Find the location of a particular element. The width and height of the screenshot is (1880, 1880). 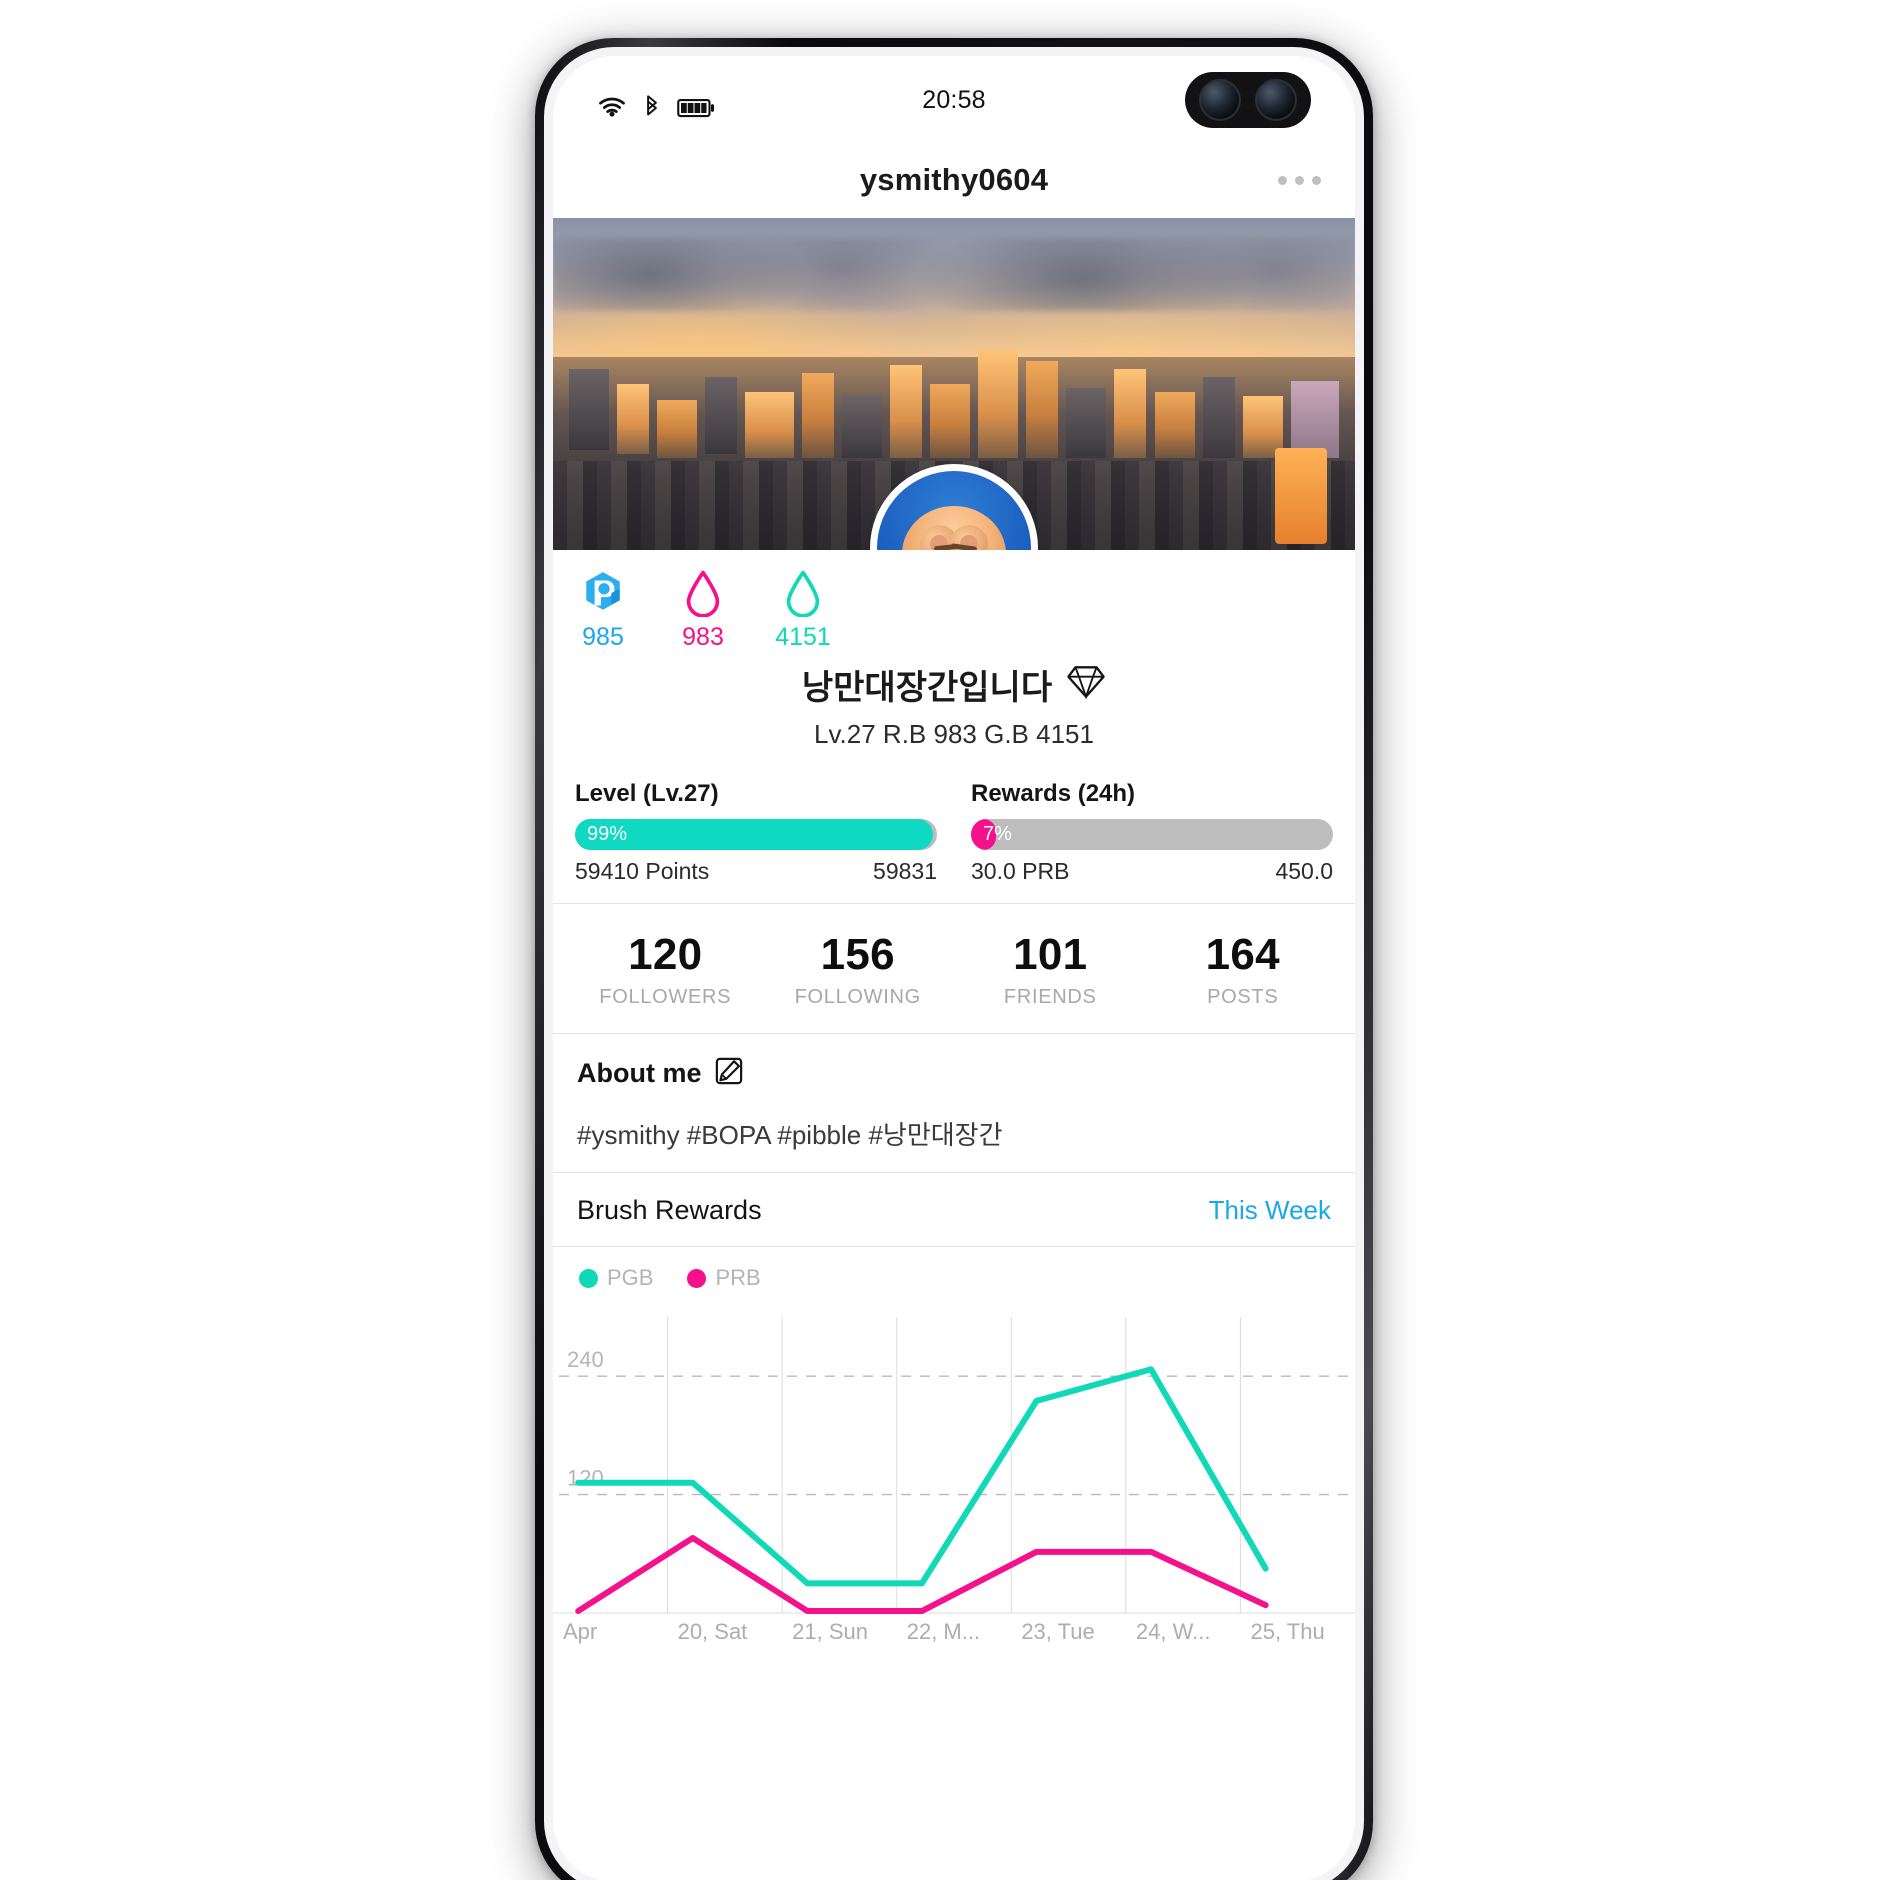

rewards-progress-title: Rewards (24h) is located at coordinates (1053, 793).